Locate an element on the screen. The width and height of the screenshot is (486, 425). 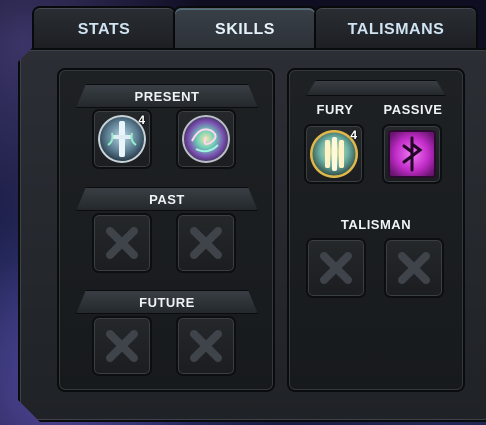
right-panel-header is located at coordinates (376, 88).